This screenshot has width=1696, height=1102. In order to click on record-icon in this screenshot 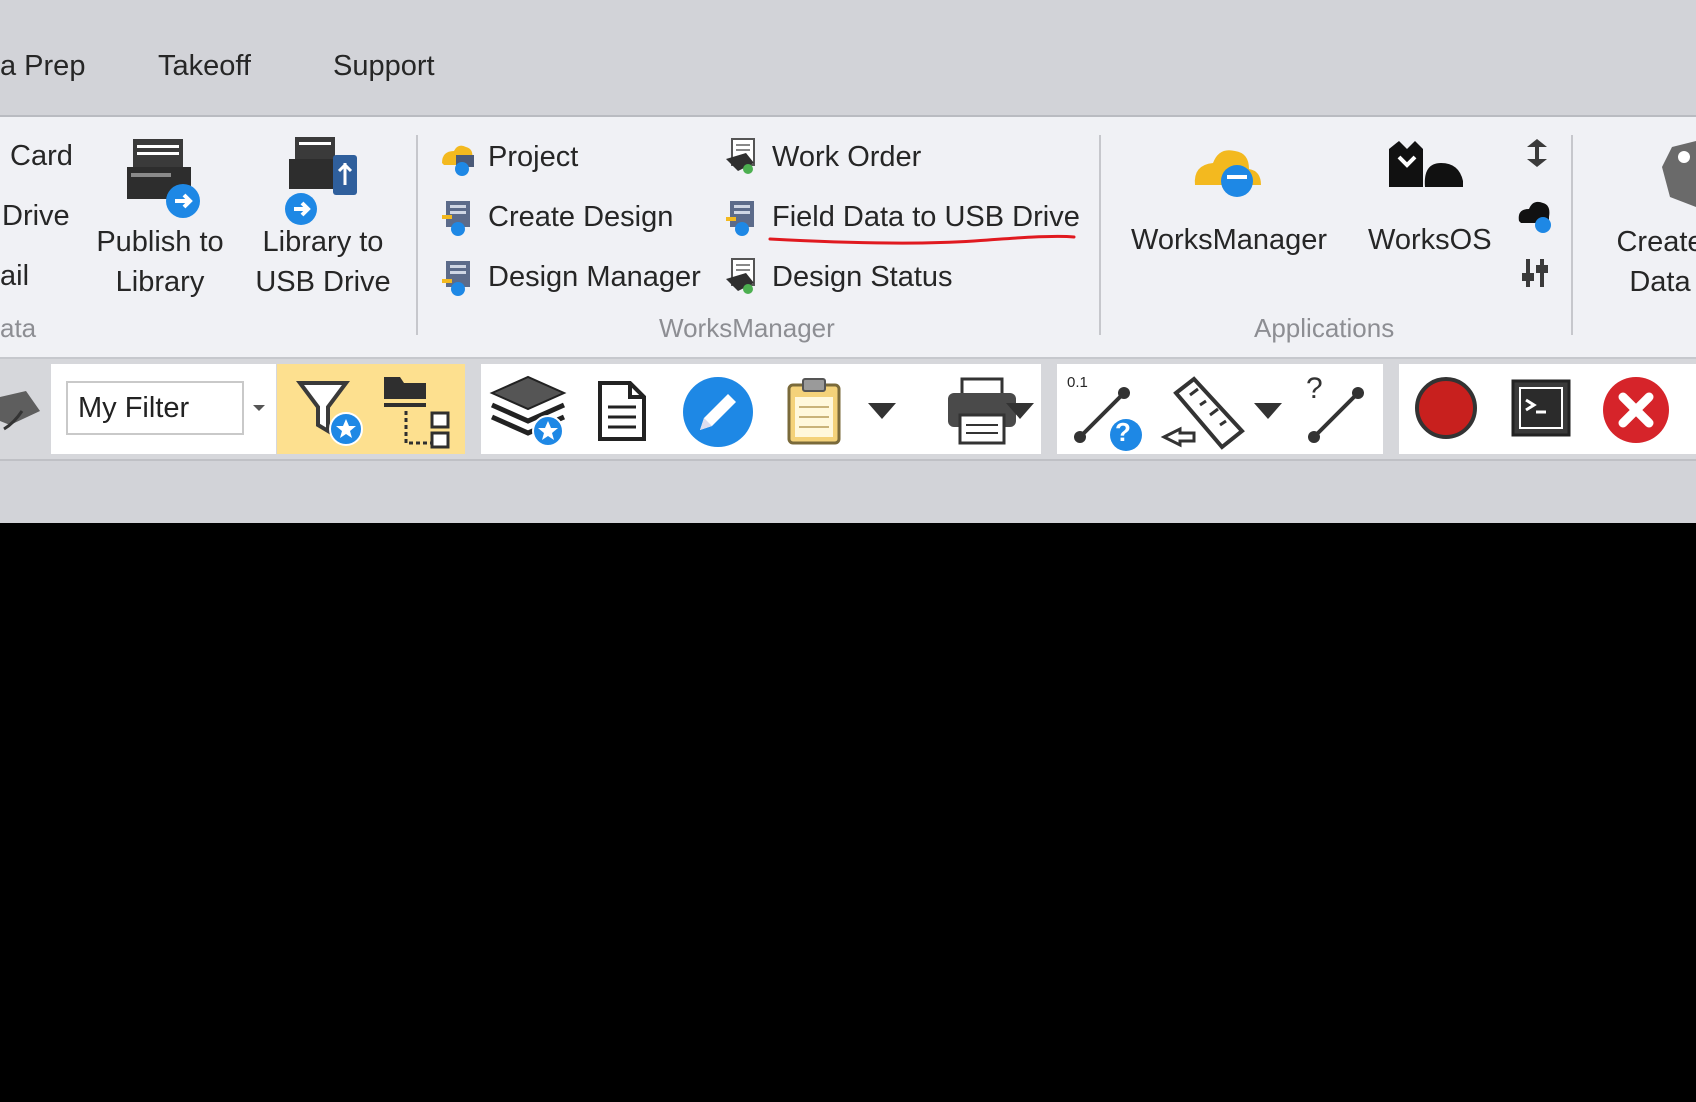, I will do `click(1446, 408)`.